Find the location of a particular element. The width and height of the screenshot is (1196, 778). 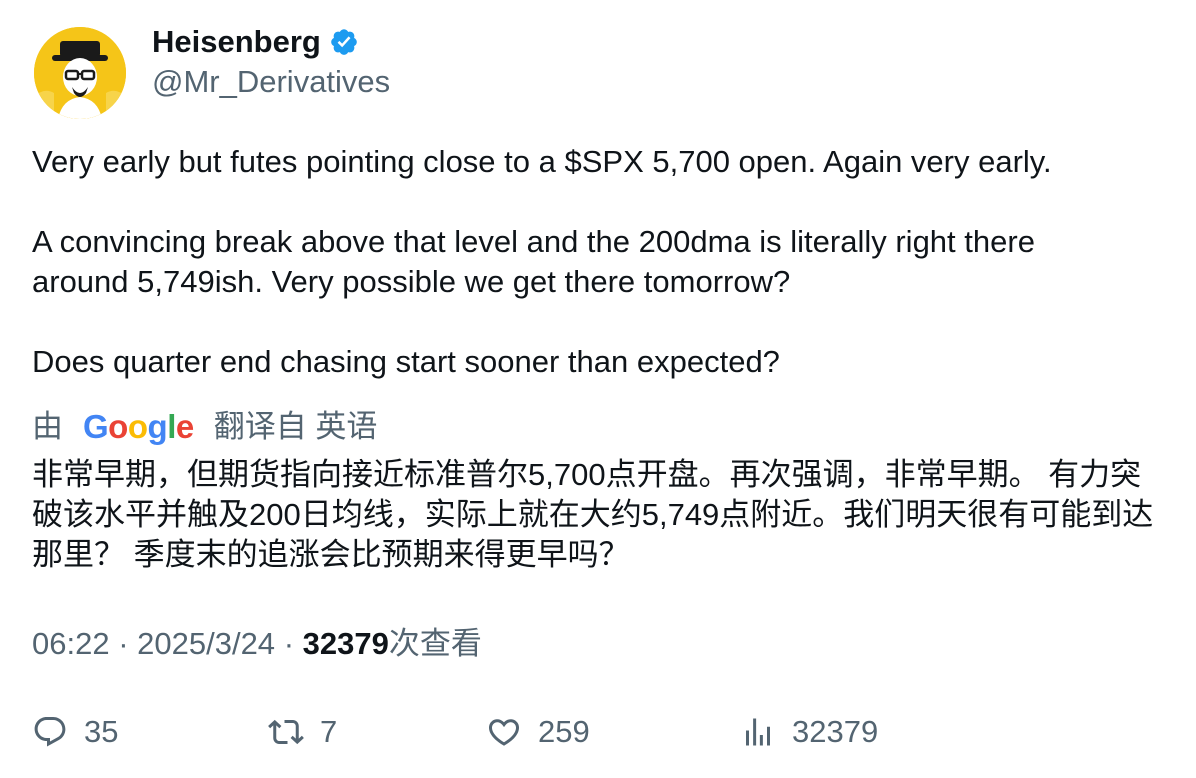

verified-badge-icon is located at coordinates (344, 42).